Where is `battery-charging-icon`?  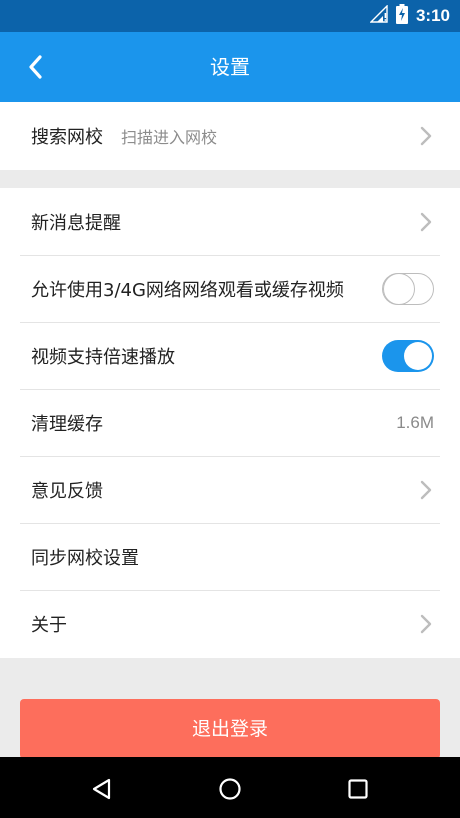 battery-charging-icon is located at coordinates (401, 16).